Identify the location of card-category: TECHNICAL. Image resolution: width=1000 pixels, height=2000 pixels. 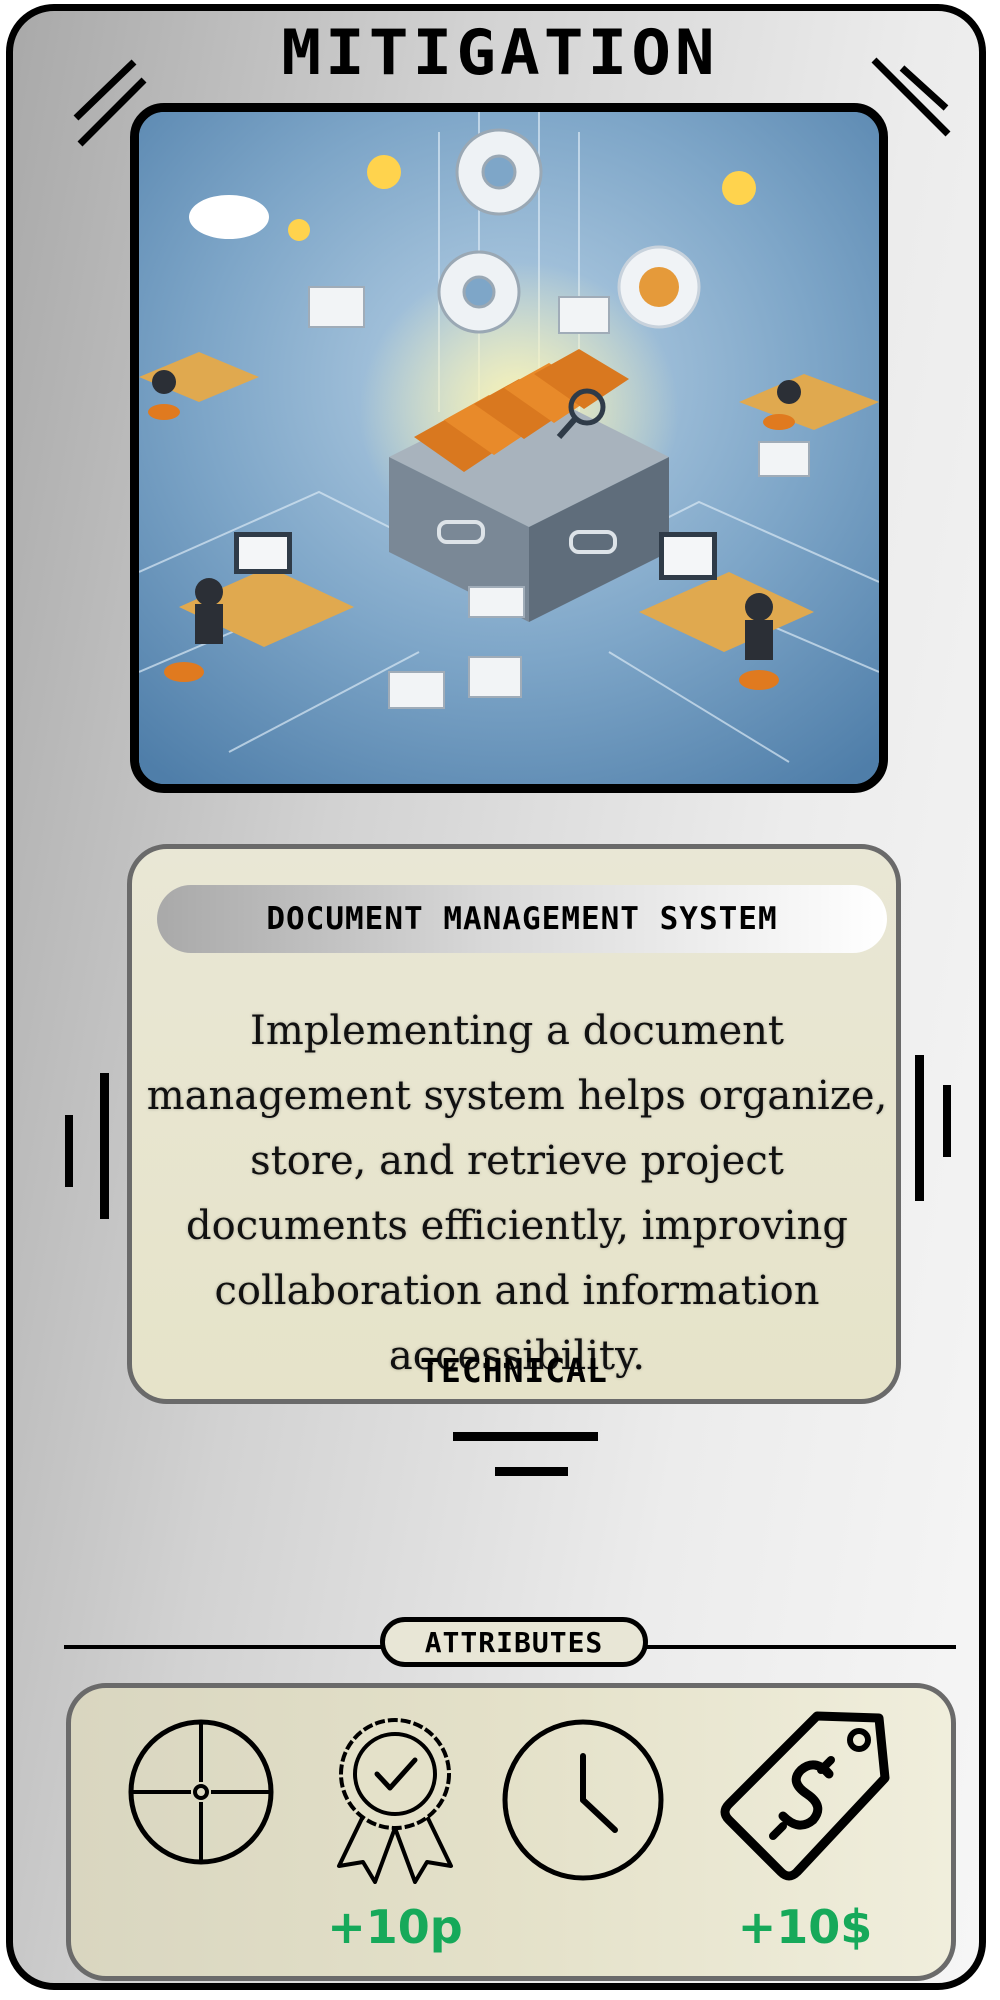
(514, 1370).